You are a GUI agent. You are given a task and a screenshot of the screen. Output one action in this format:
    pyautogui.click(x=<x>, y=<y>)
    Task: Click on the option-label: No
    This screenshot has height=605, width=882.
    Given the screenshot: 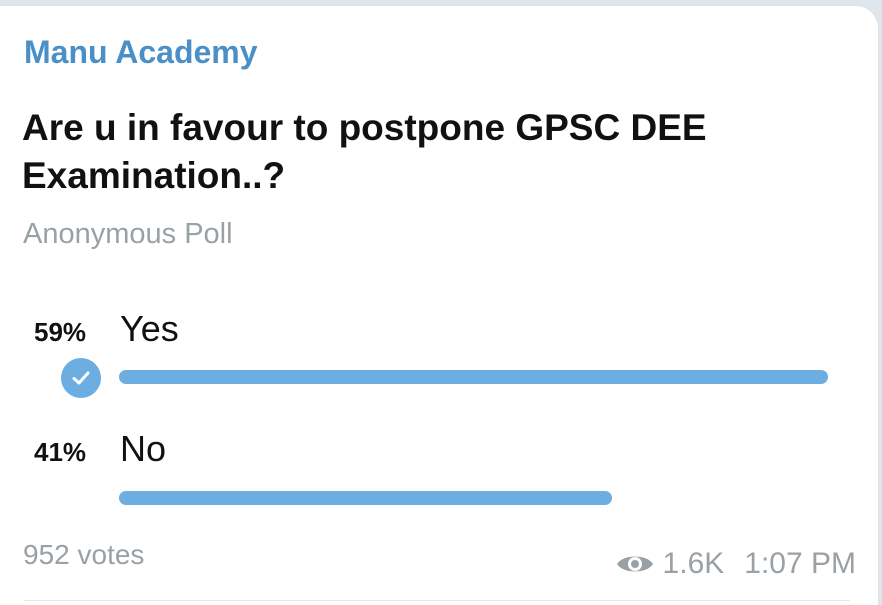 What is the action you would take?
    pyautogui.click(x=143, y=448)
    